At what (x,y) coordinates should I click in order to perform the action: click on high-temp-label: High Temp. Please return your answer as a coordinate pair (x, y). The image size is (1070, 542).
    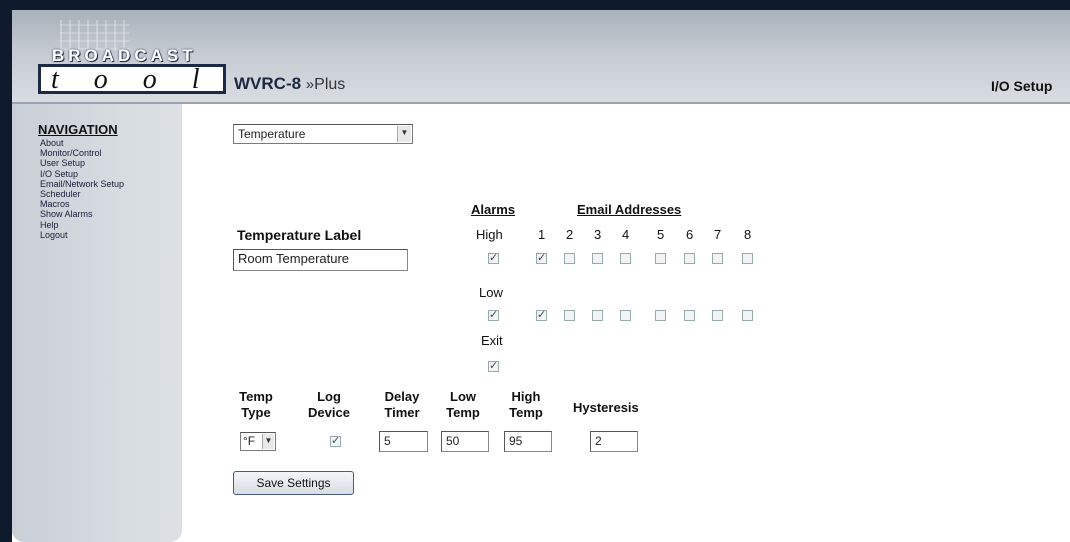
    Looking at the image, I should click on (526, 405).